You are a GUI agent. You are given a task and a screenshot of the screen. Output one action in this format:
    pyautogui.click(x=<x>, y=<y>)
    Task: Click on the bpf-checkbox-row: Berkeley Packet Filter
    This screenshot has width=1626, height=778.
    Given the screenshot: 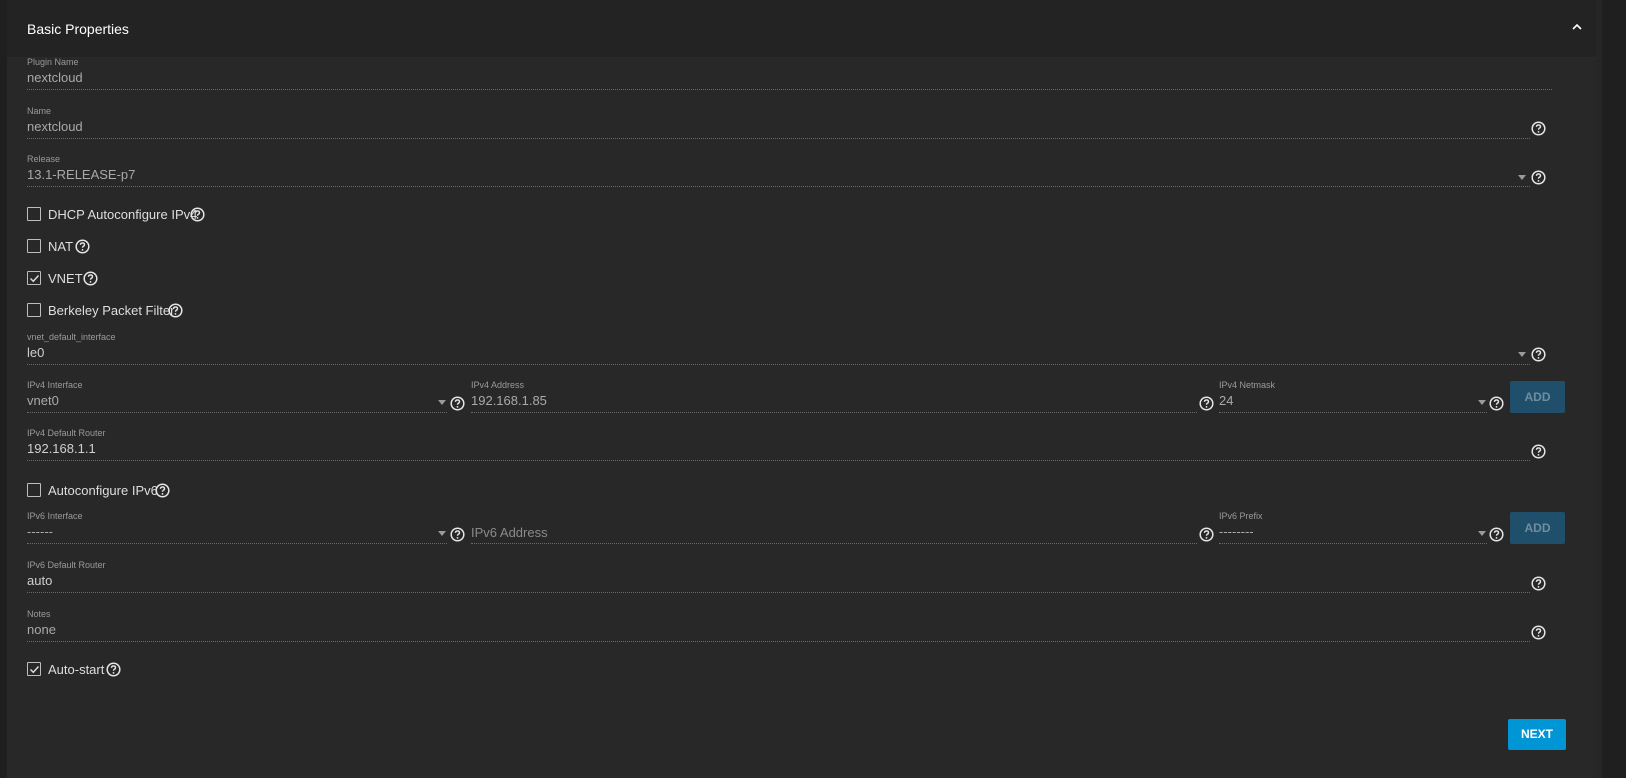 What is the action you would take?
    pyautogui.click(x=102, y=311)
    